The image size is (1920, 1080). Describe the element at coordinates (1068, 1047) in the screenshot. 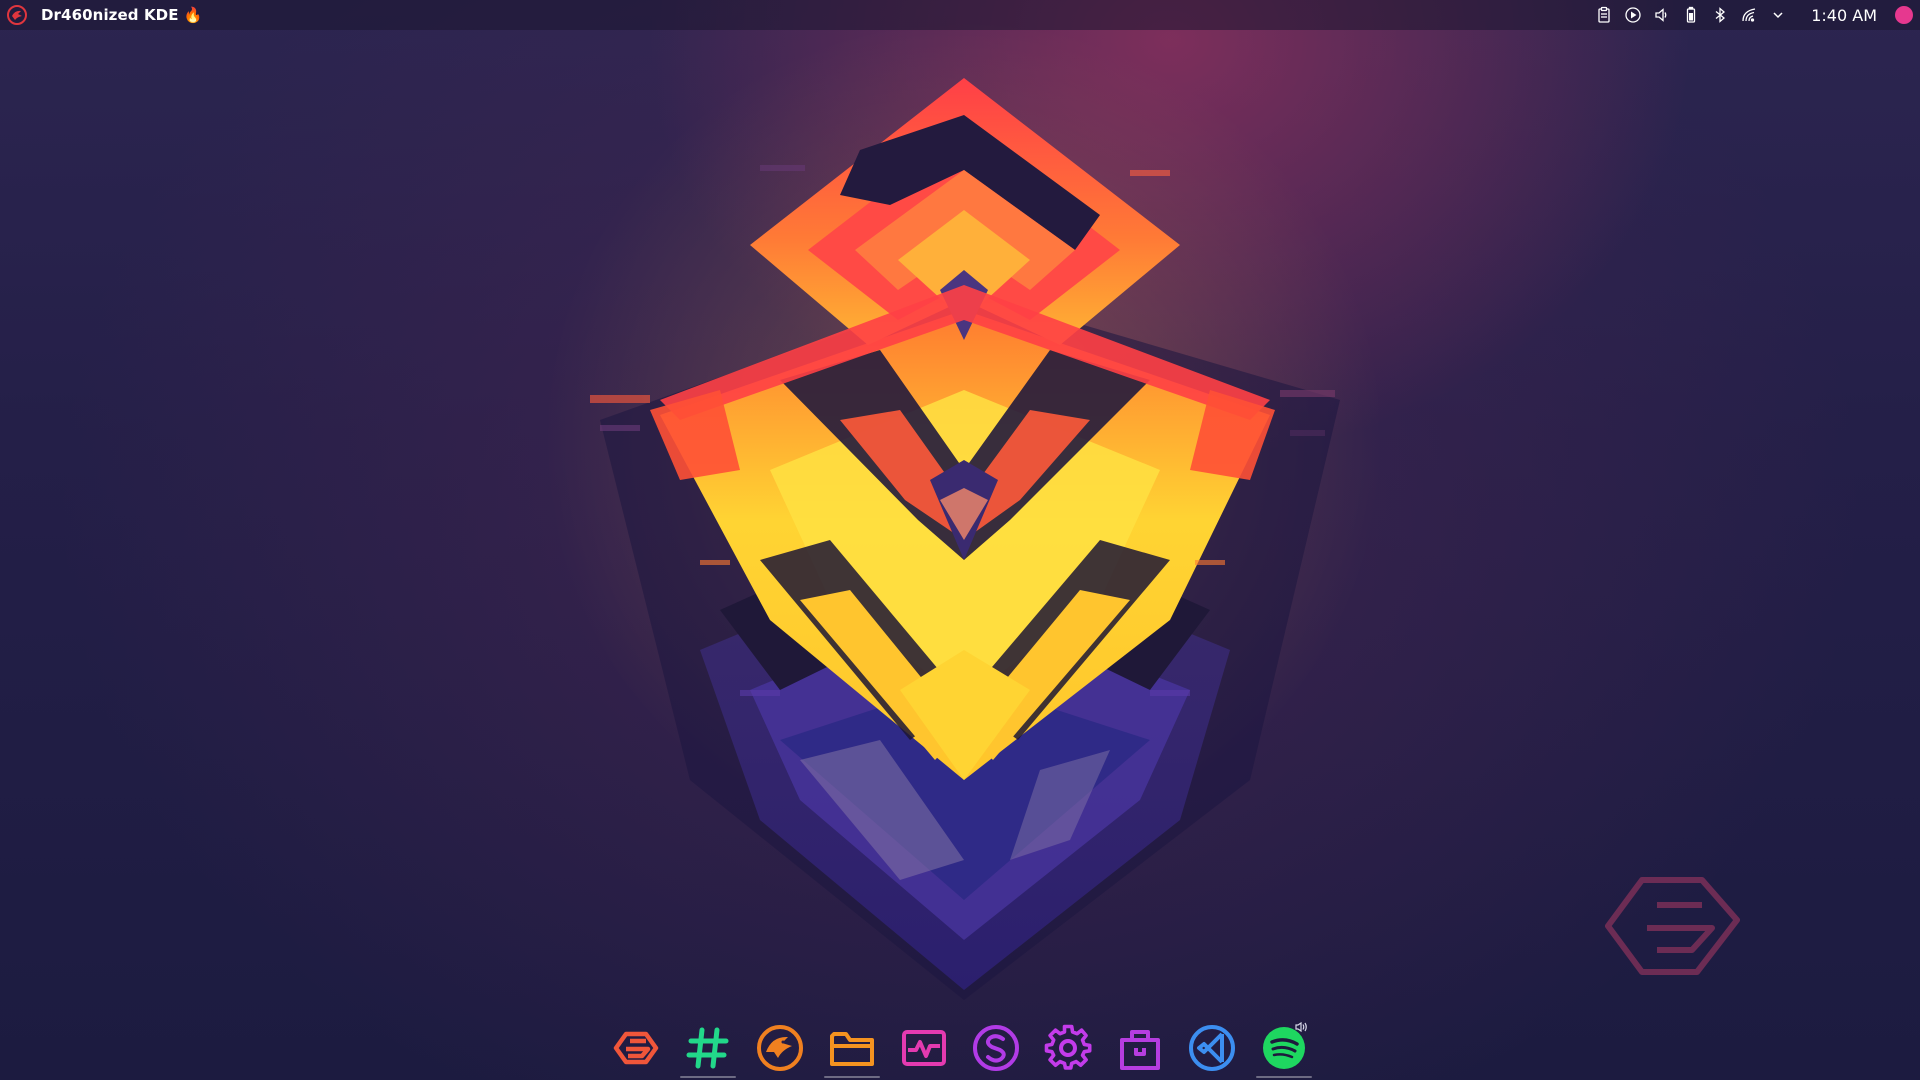

I see `settings-gear-icon` at that location.